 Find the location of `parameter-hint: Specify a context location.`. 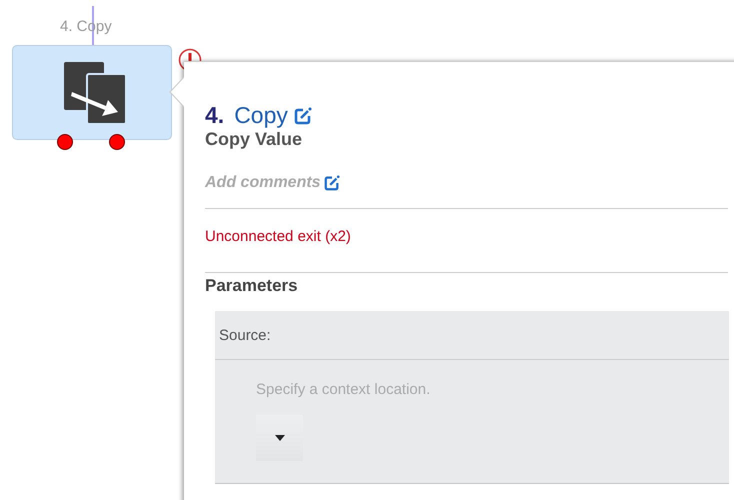

parameter-hint: Specify a context location. is located at coordinates (343, 389).